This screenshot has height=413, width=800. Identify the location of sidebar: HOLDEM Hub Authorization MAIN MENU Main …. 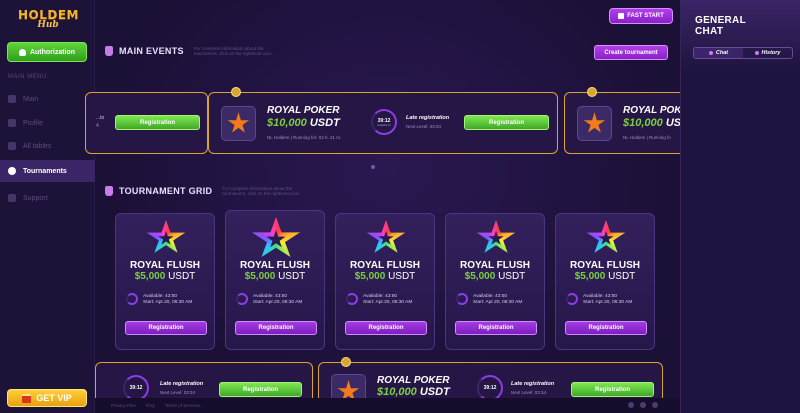
(47, 206).